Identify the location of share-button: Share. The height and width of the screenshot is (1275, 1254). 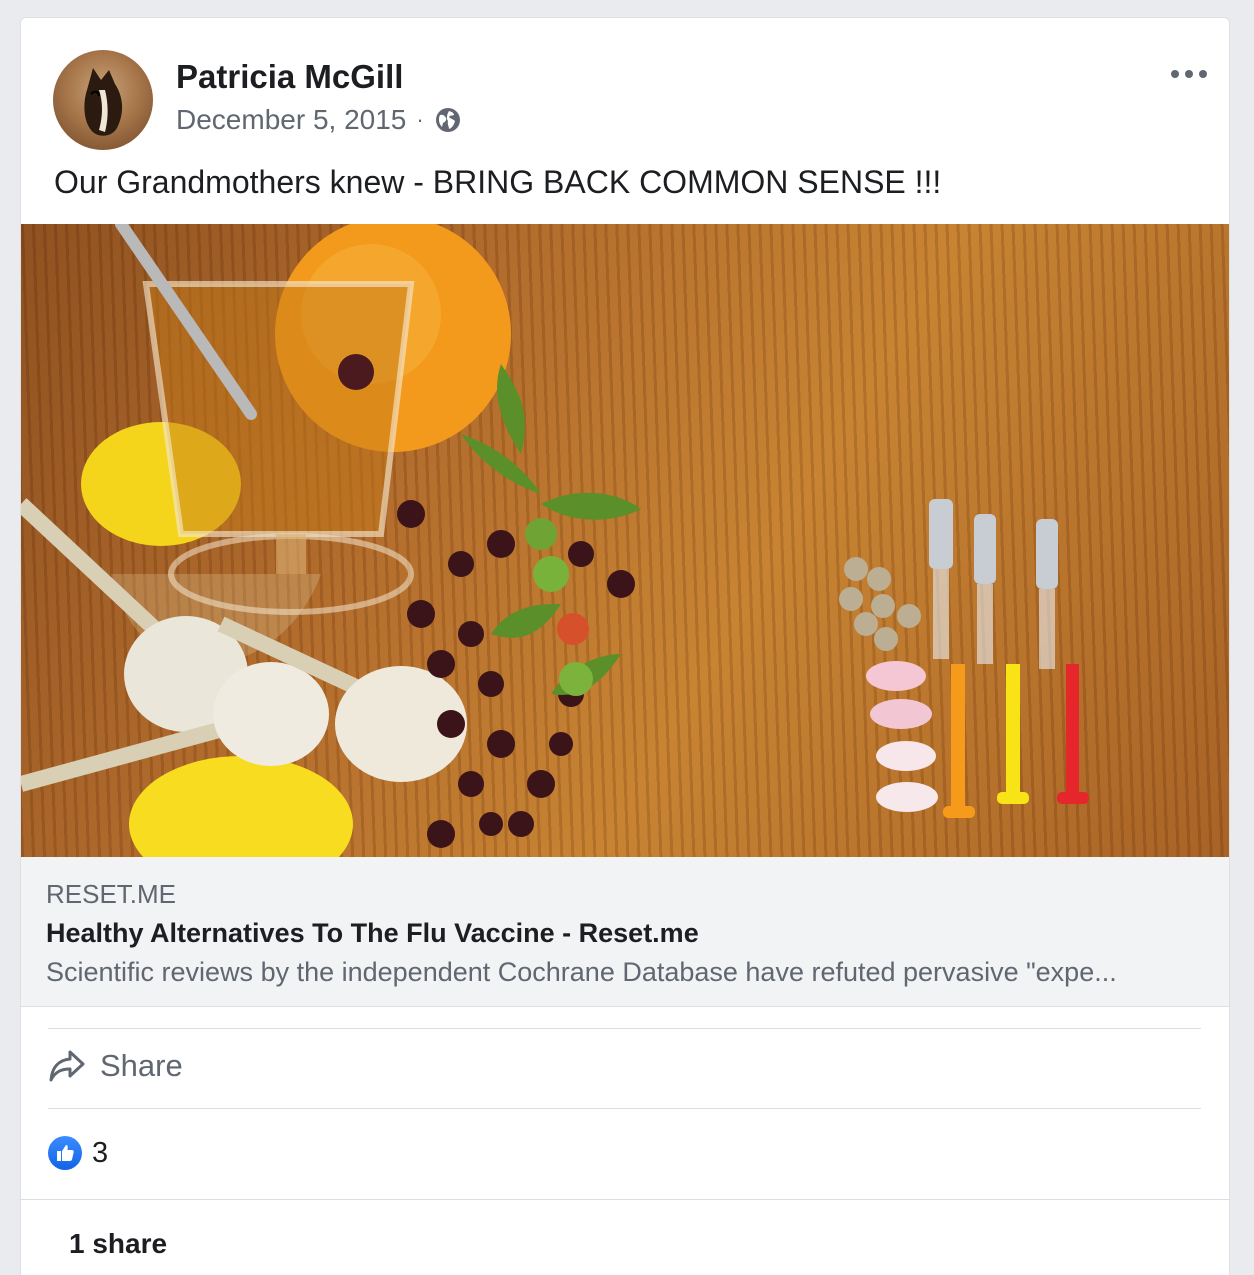
(115, 1066).